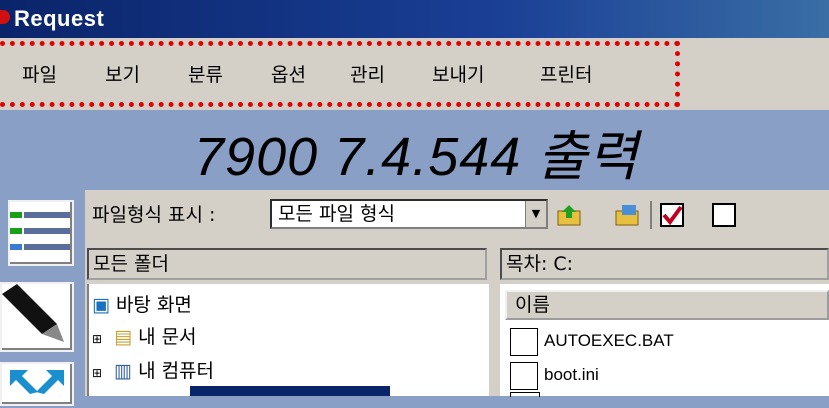 The width and height of the screenshot is (829, 408). Describe the element at coordinates (664, 264) in the screenshot. I see `contents-pane-header: 목차: C:` at that location.